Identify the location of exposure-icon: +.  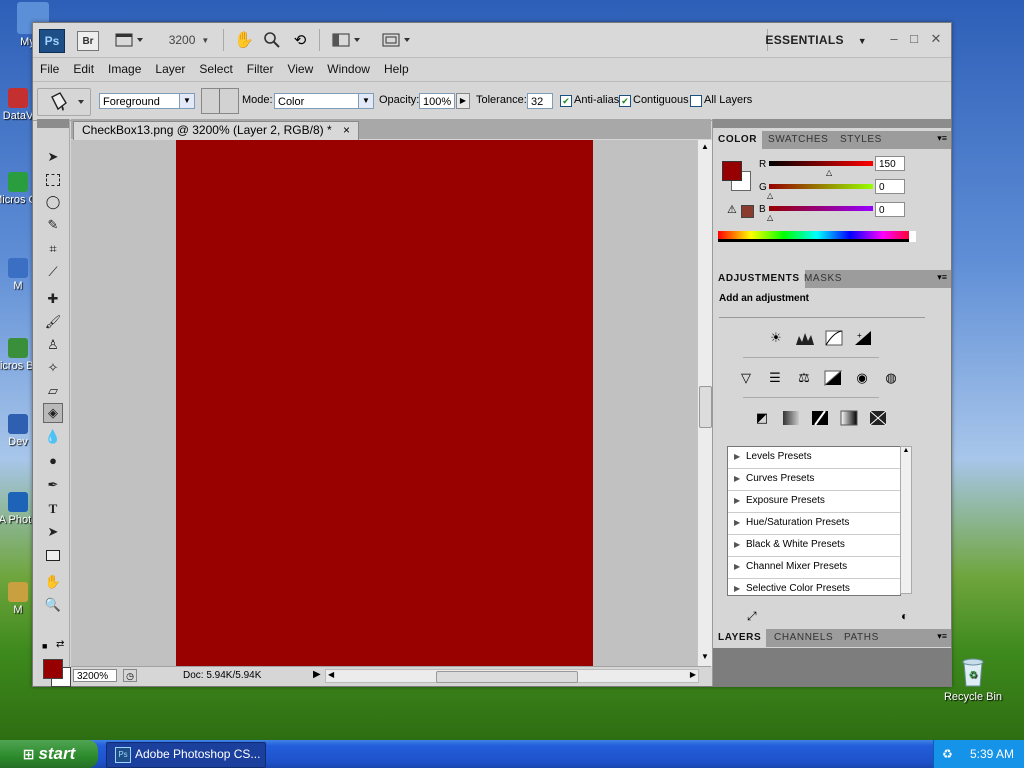
(863, 338).